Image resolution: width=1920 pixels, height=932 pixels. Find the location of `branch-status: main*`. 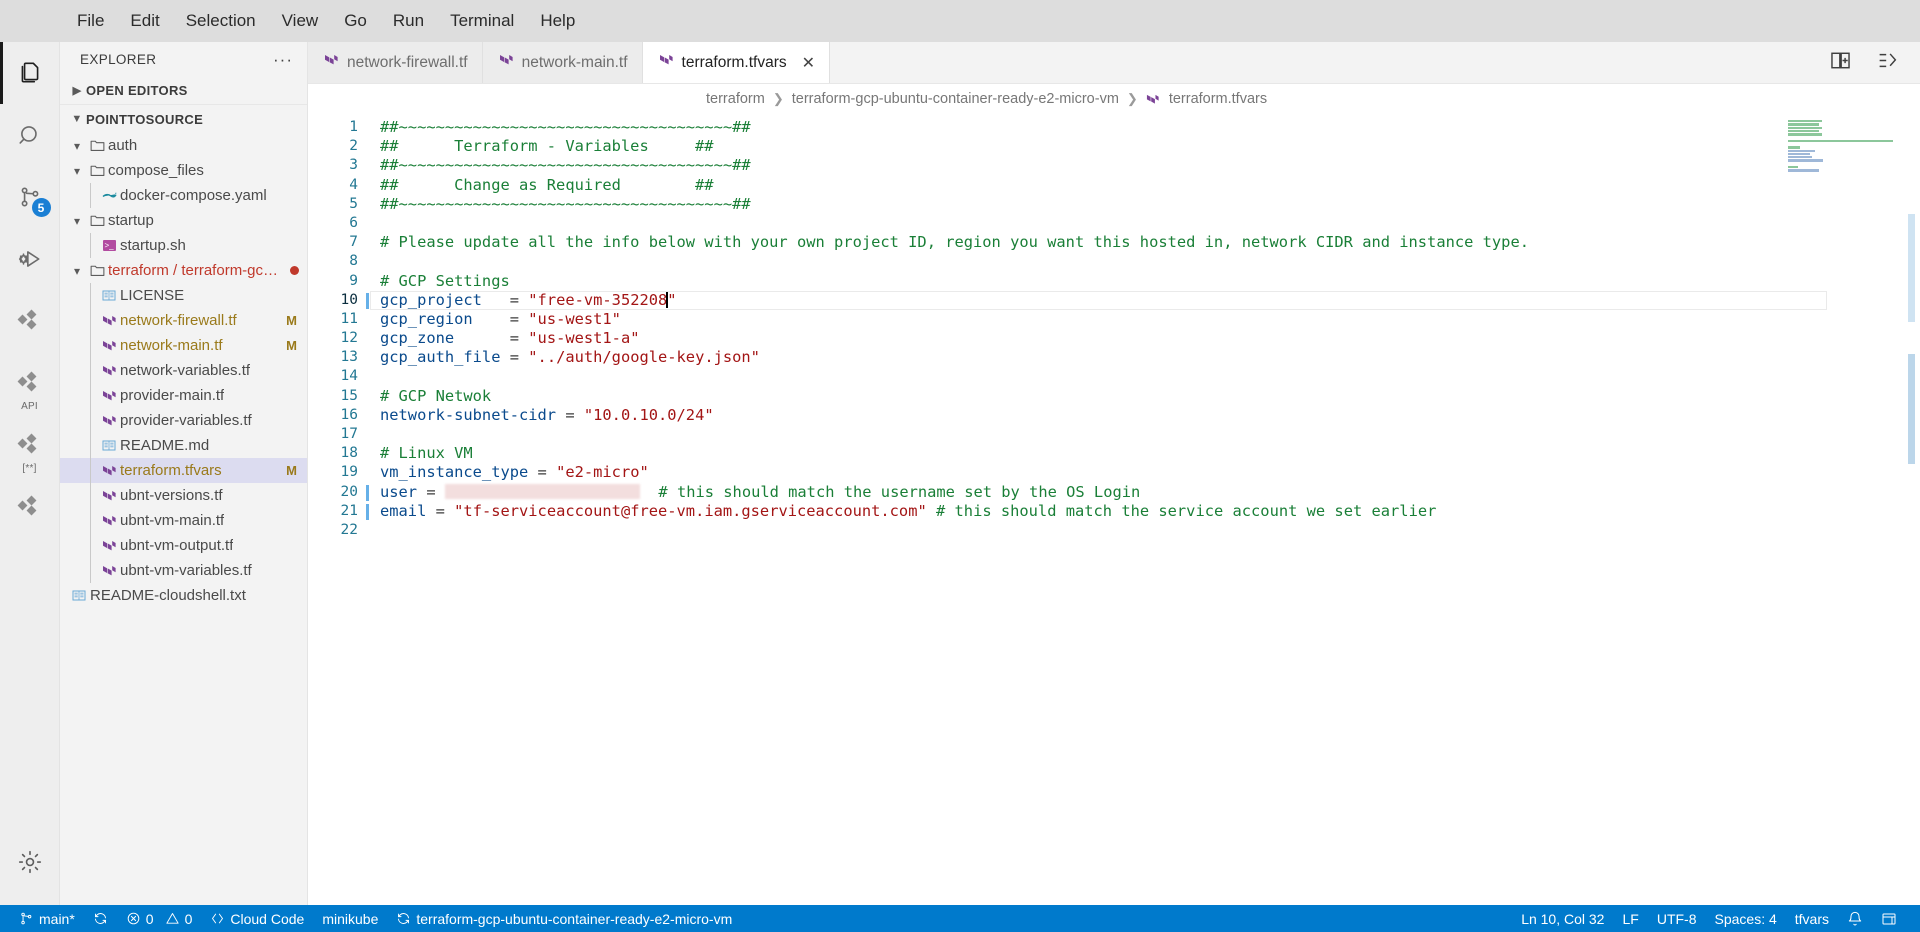

branch-status: main* is located at coordinates (47, 918).